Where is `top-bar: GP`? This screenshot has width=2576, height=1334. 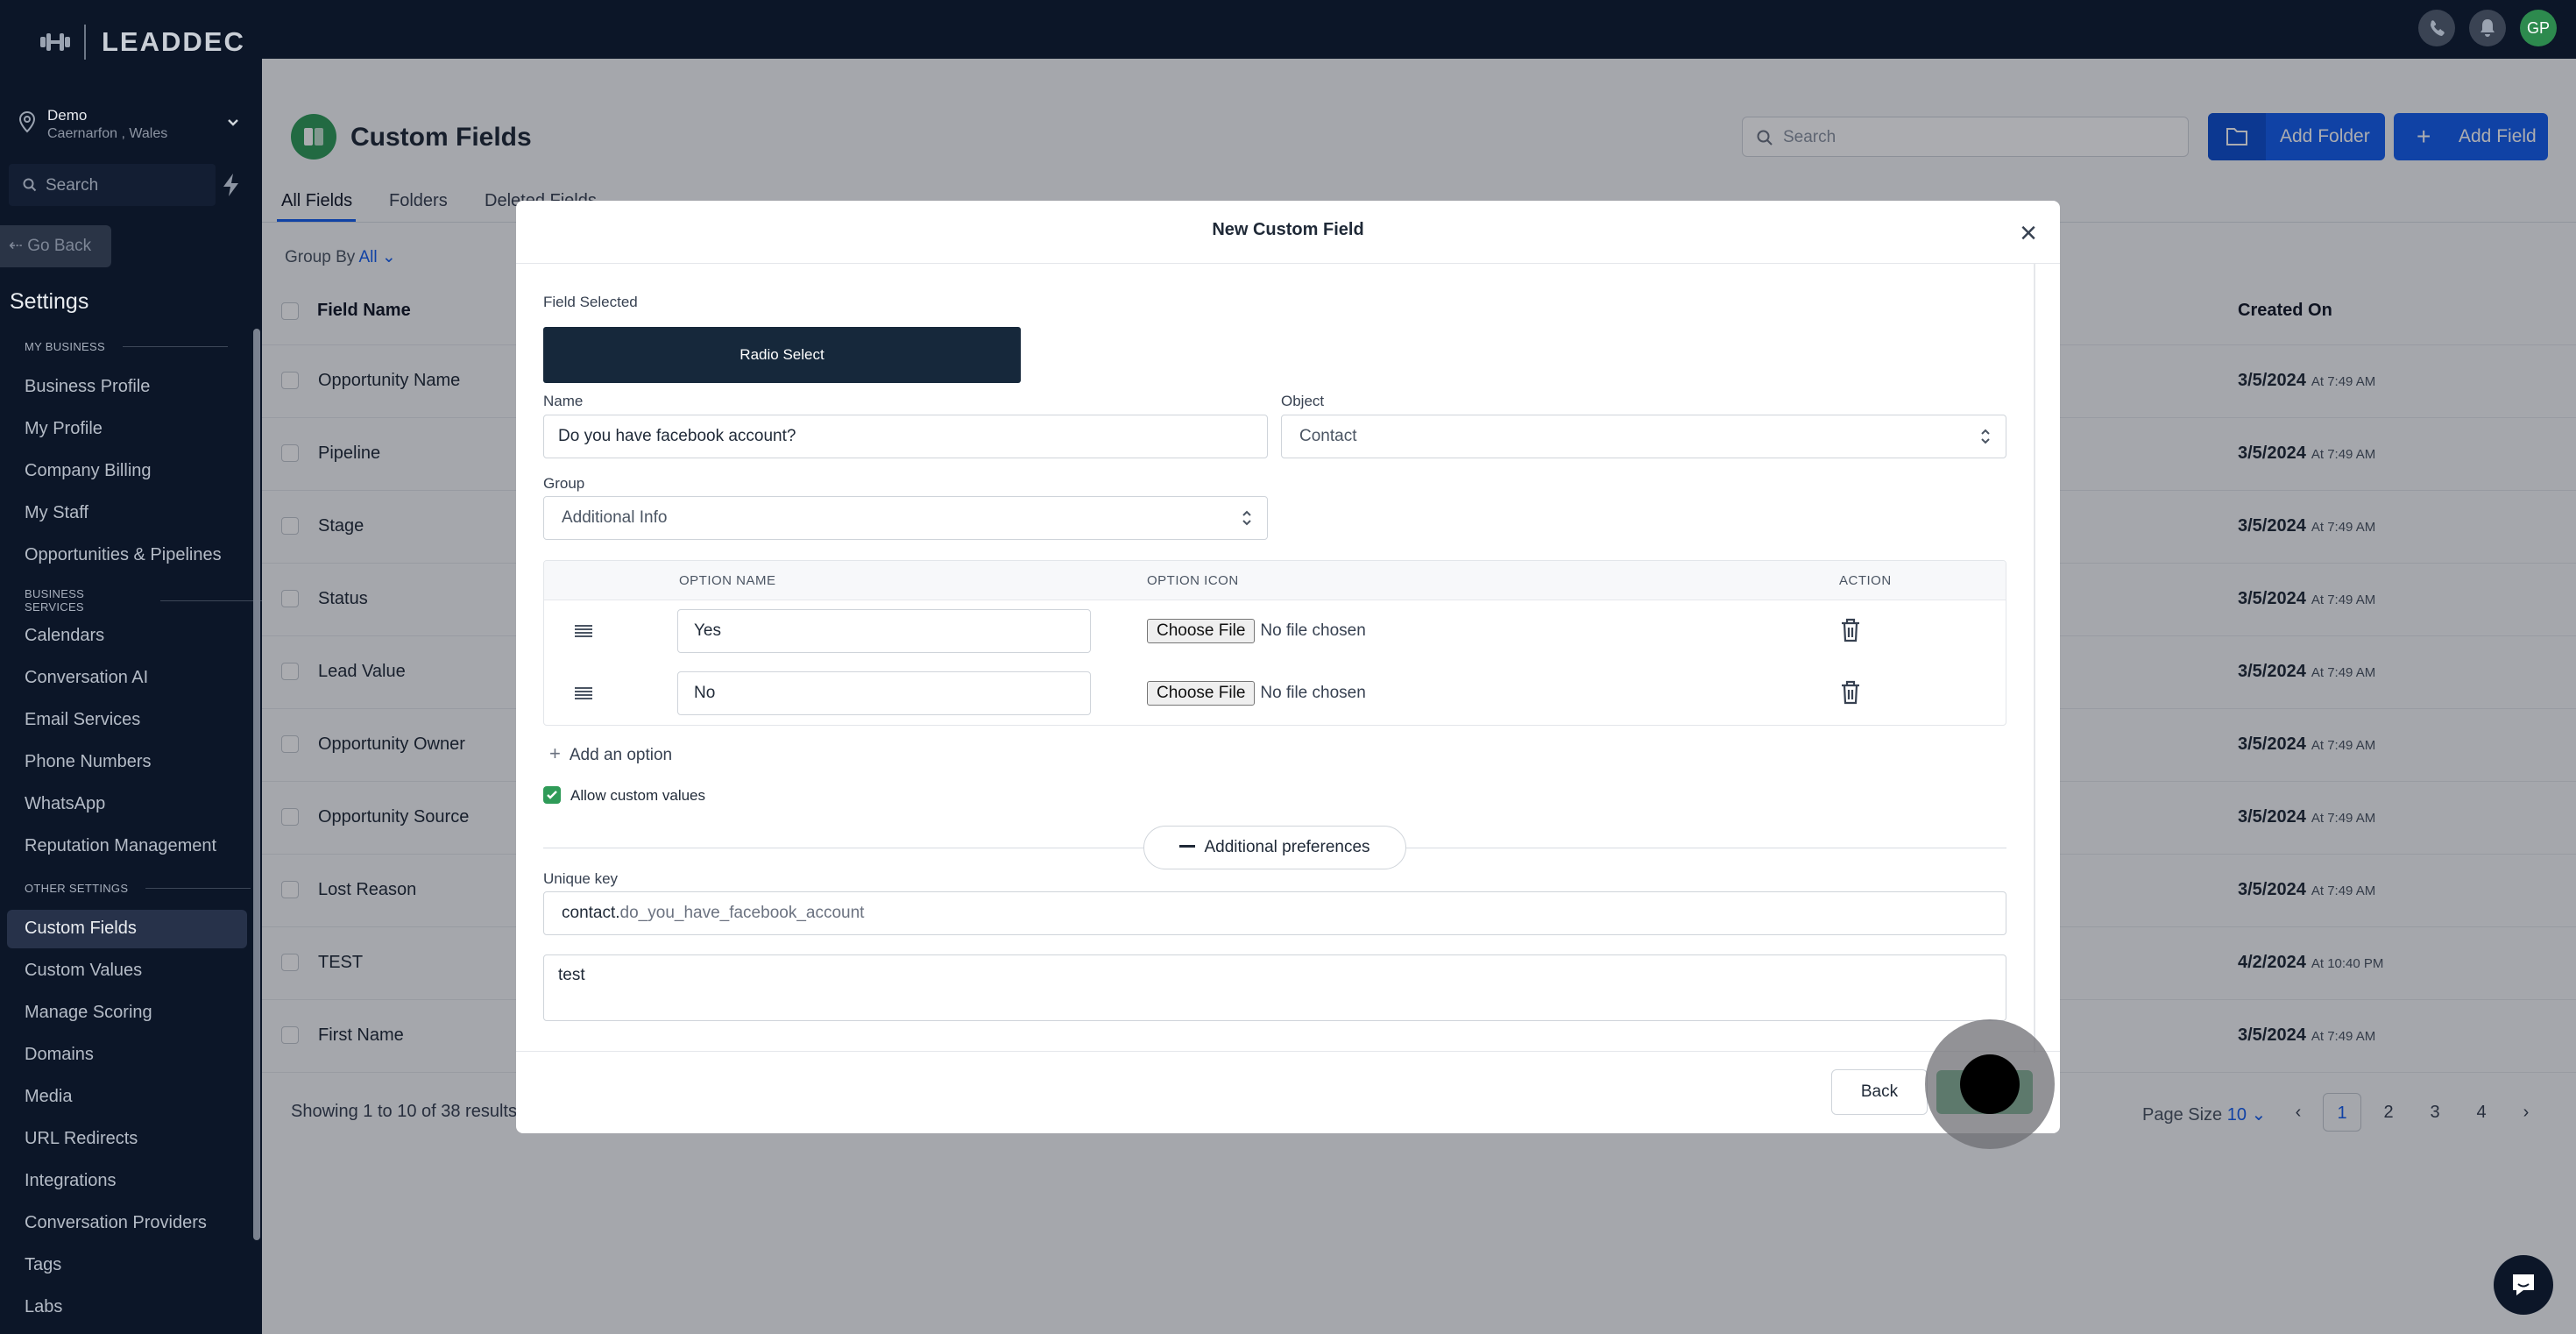 top-bar: GP is located at coordinates (1288, 29).